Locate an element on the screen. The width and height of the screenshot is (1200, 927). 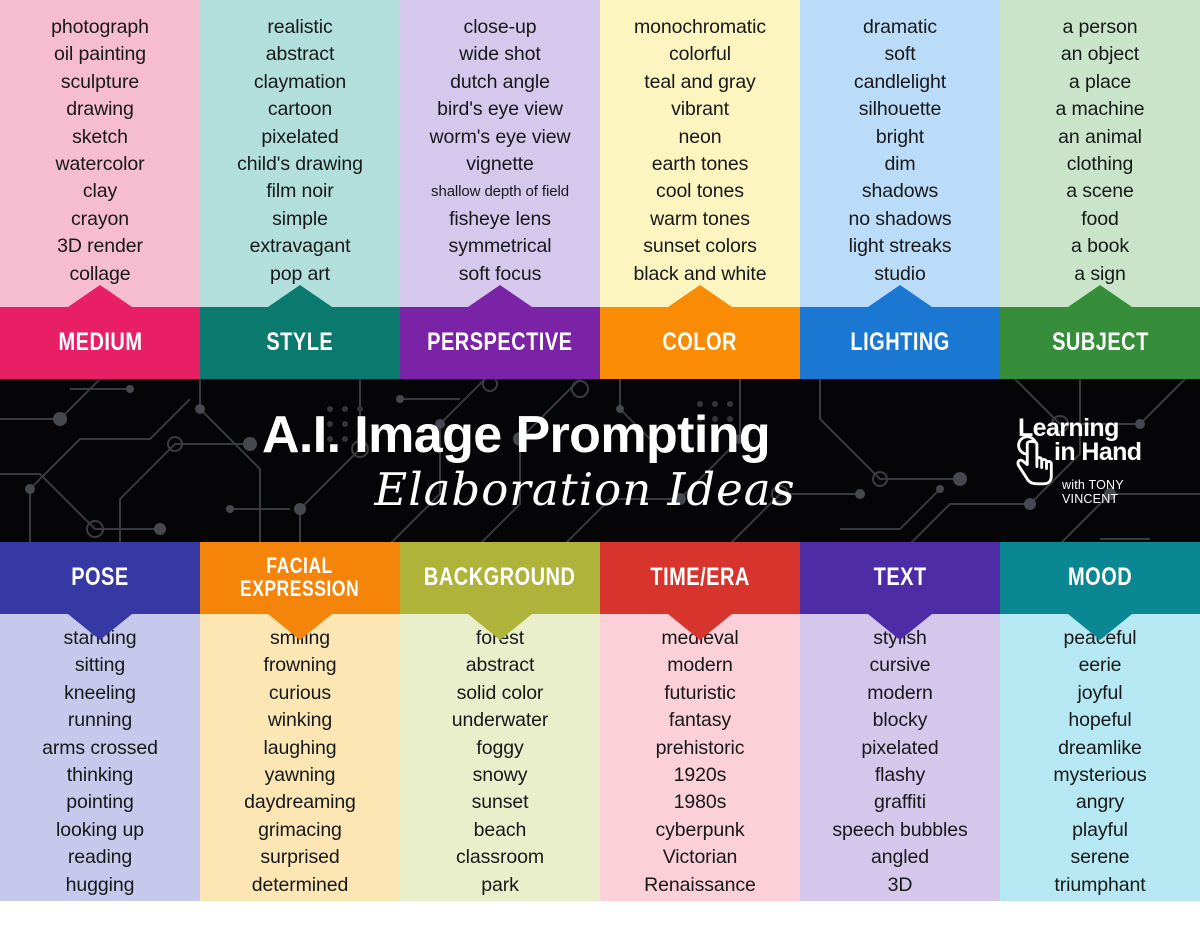
word-item: no shadows is located at coordinates (900, 218).